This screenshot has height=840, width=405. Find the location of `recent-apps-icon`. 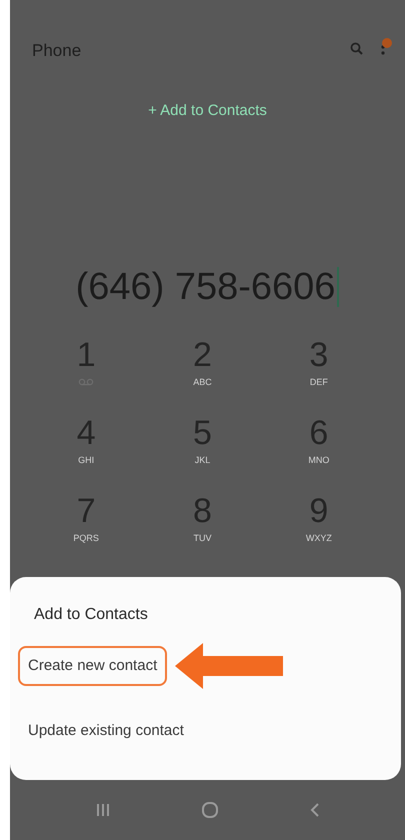

recent-apps-icon is located at coordinates (103, 810).